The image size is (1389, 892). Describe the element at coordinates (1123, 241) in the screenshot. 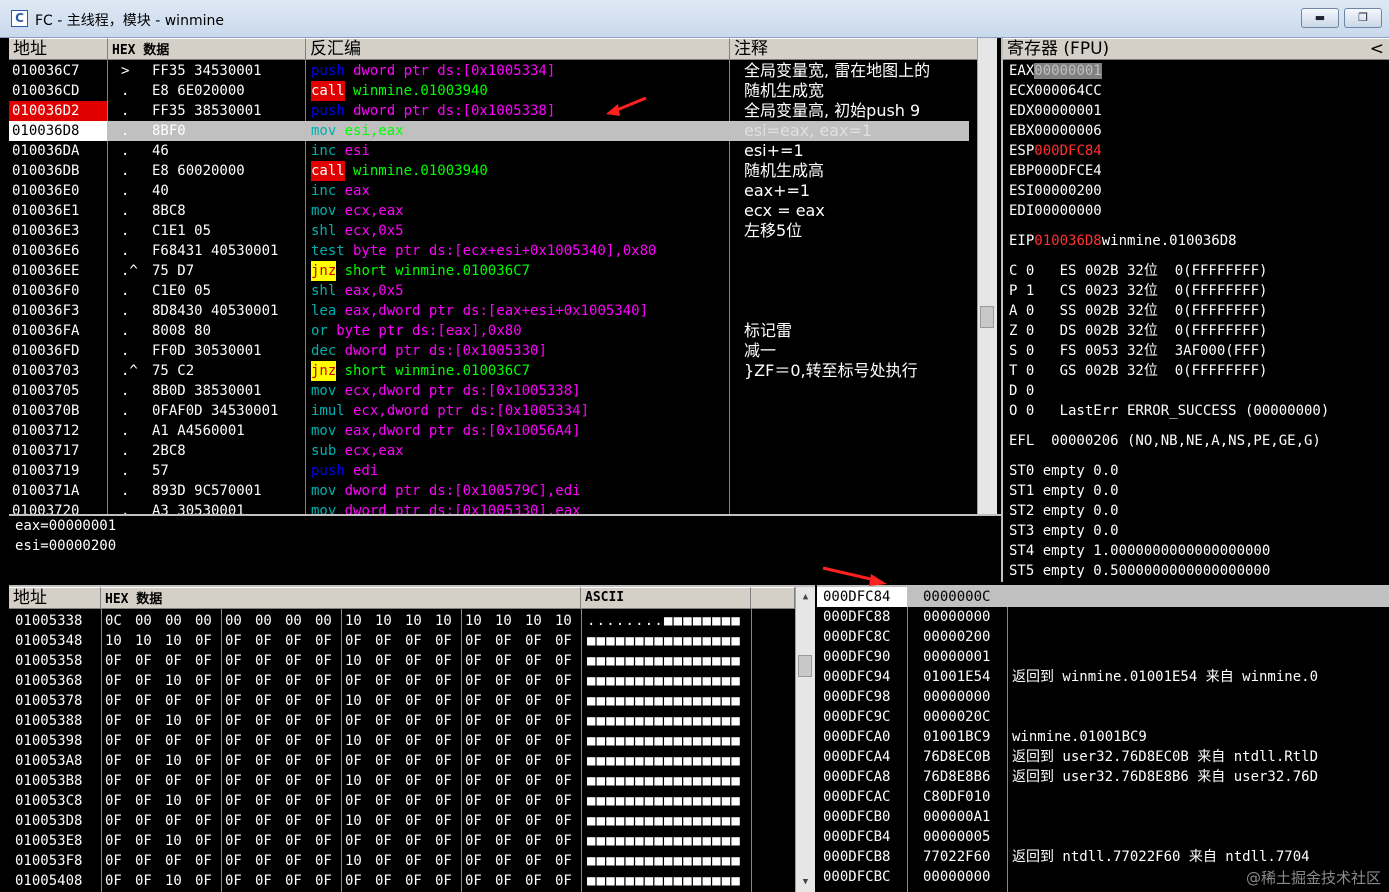

I see `register-row-eip: EIP010036D8winmine.010036D8` at that location.